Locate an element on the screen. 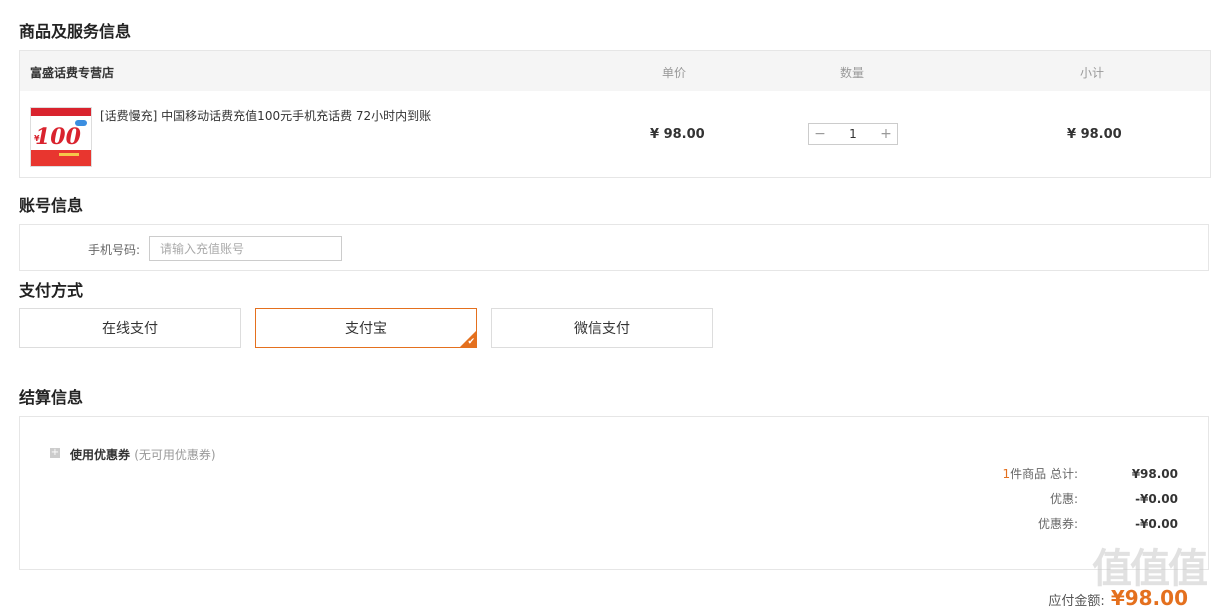  shop-name: 富盛话费专营店 is located at coordinates (72, 72).